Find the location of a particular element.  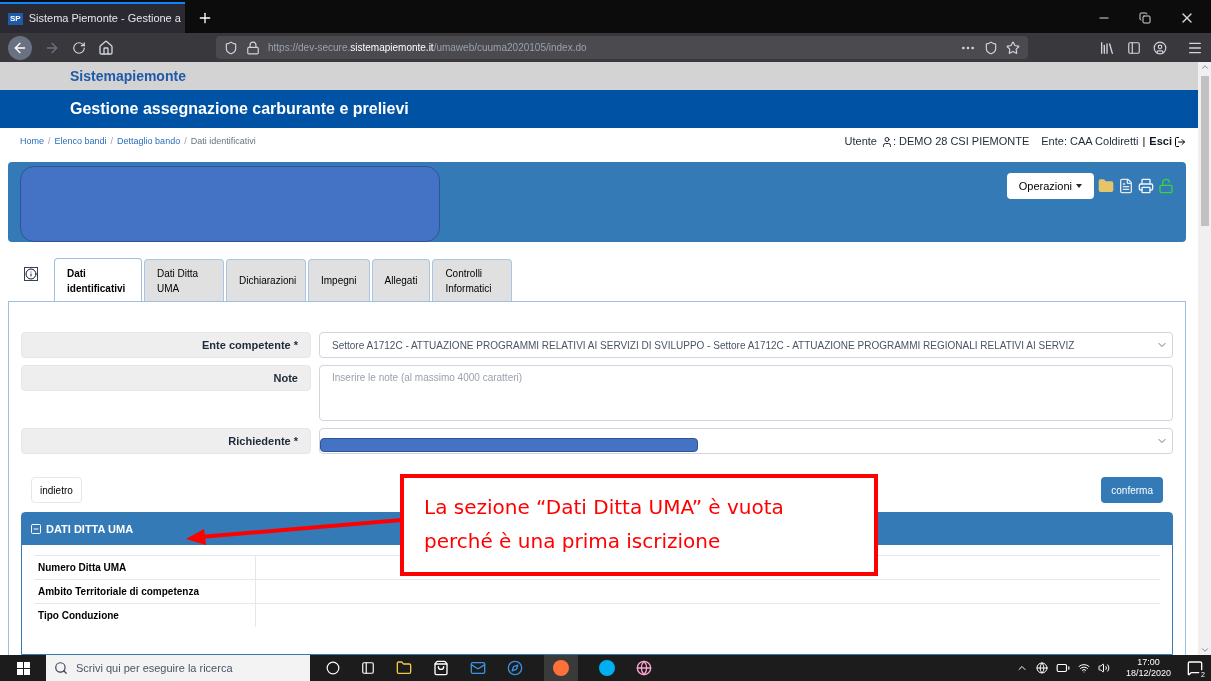

home-icon is located at coordinates (106, 47).